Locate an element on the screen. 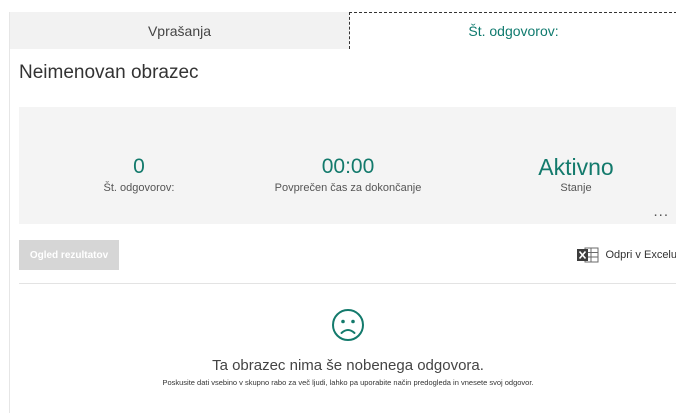 The image size is (676, 413). tab-bar: Vprašanja Št. odgovorov: is located at coordinates (343, 30).